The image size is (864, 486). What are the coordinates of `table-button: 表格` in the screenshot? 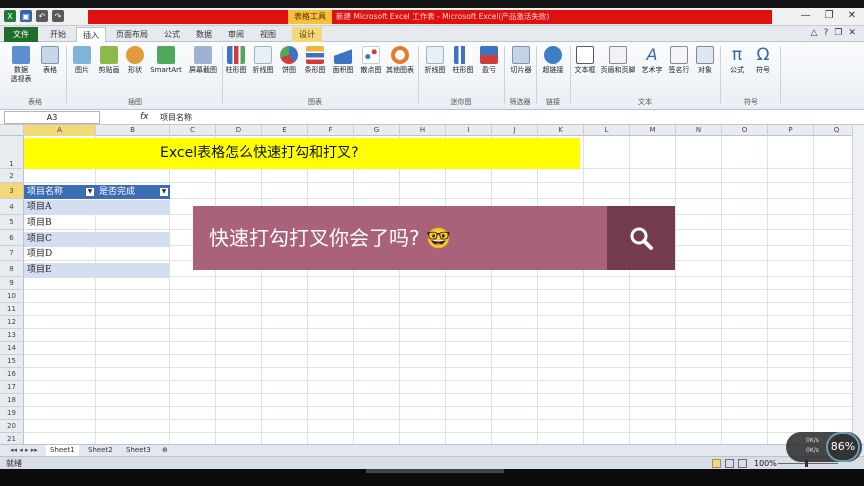 It's located at (50, 60).